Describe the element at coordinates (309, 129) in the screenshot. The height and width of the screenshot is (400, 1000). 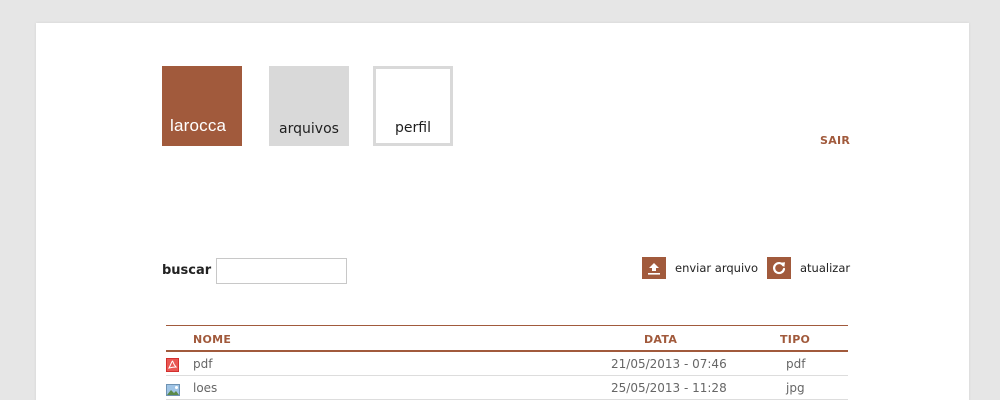
I see `nav-tile-label: arquivos` at that location.